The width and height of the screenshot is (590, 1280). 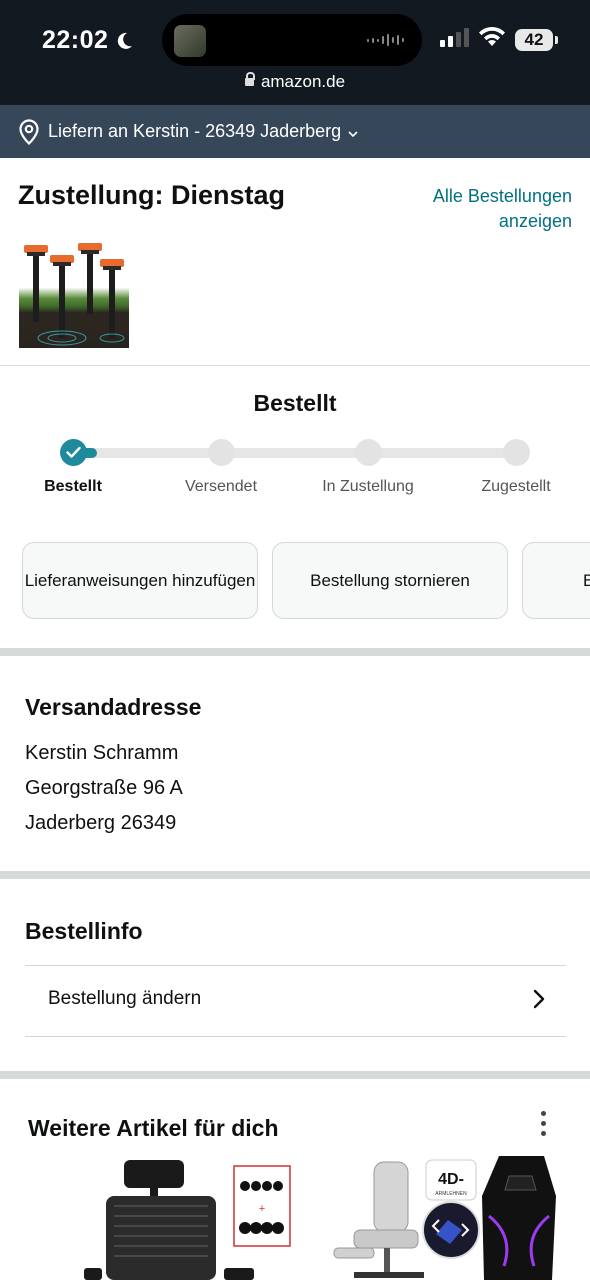 What do you see at coordinates (543, 1126) in the screenshot?
I see `more-options-icon` at bounding box center [543, 1126].